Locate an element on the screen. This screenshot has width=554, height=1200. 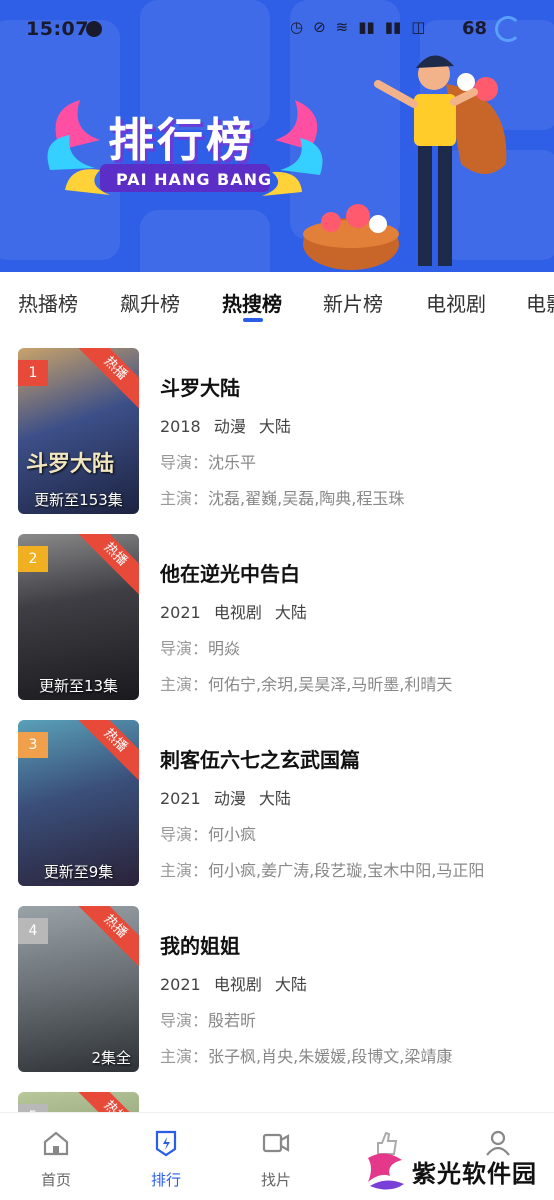
item-director: 导演：殷若昕 is located at coordinates (306, 1019).